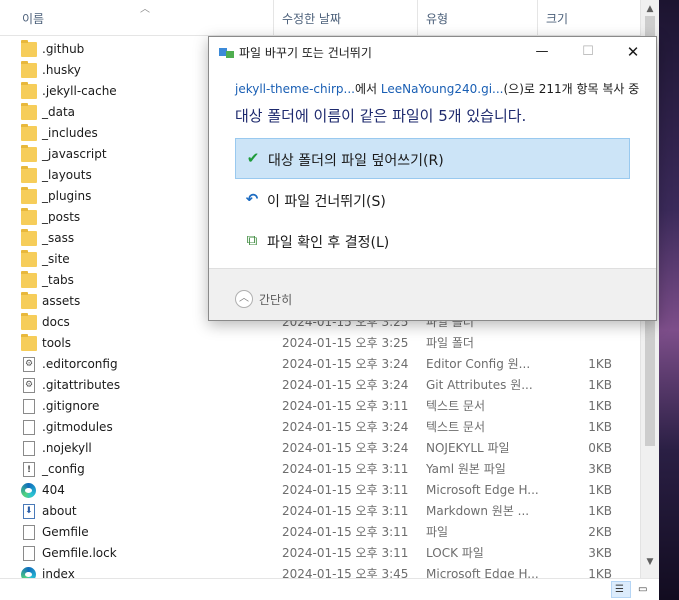  What do you see at coordinates (29, 470) in the screenshot?
I see `yaml-file-icon` at bounding box center [29, 470].